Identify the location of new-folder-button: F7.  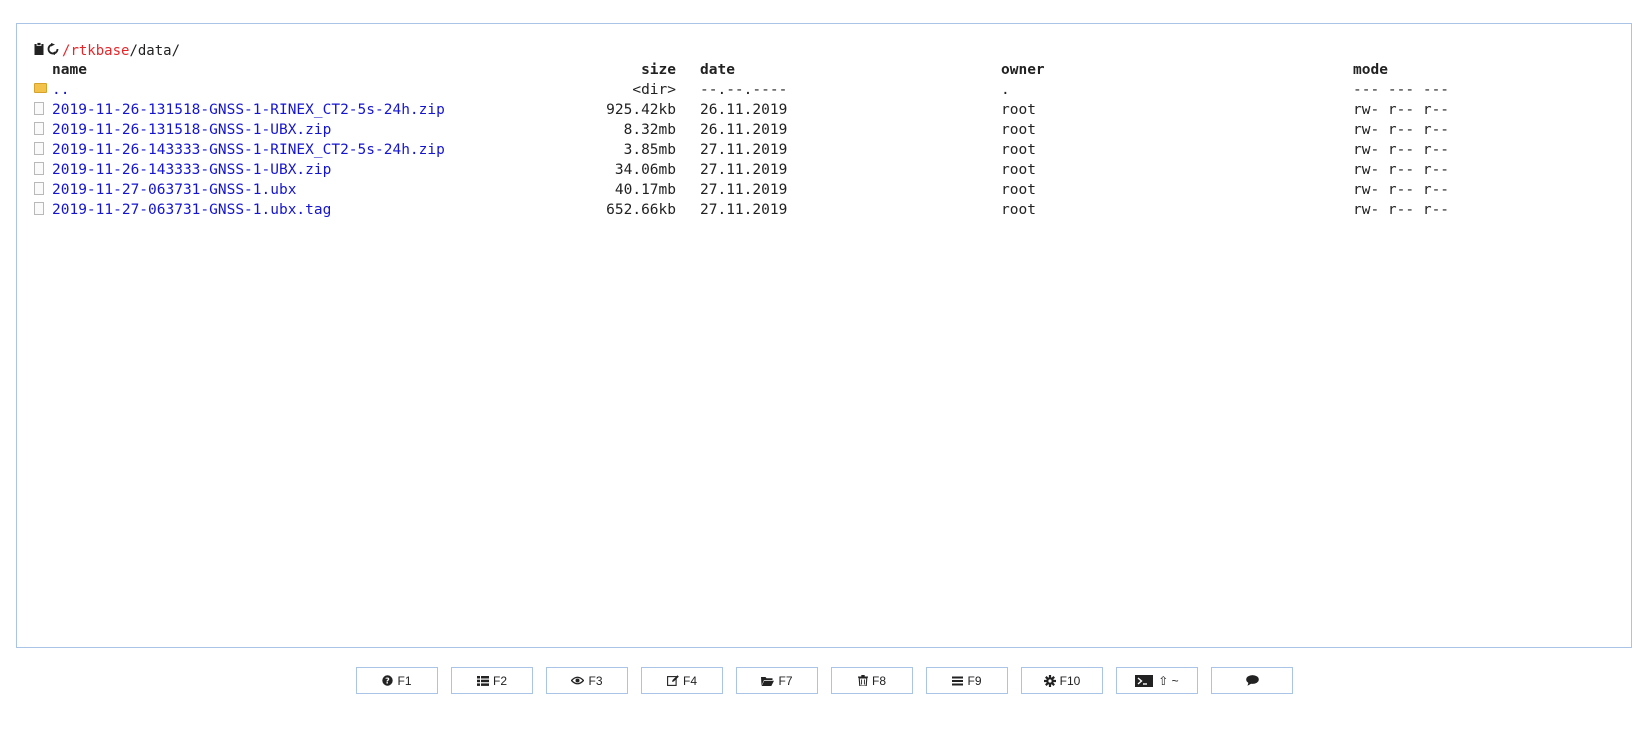
(777, 680).